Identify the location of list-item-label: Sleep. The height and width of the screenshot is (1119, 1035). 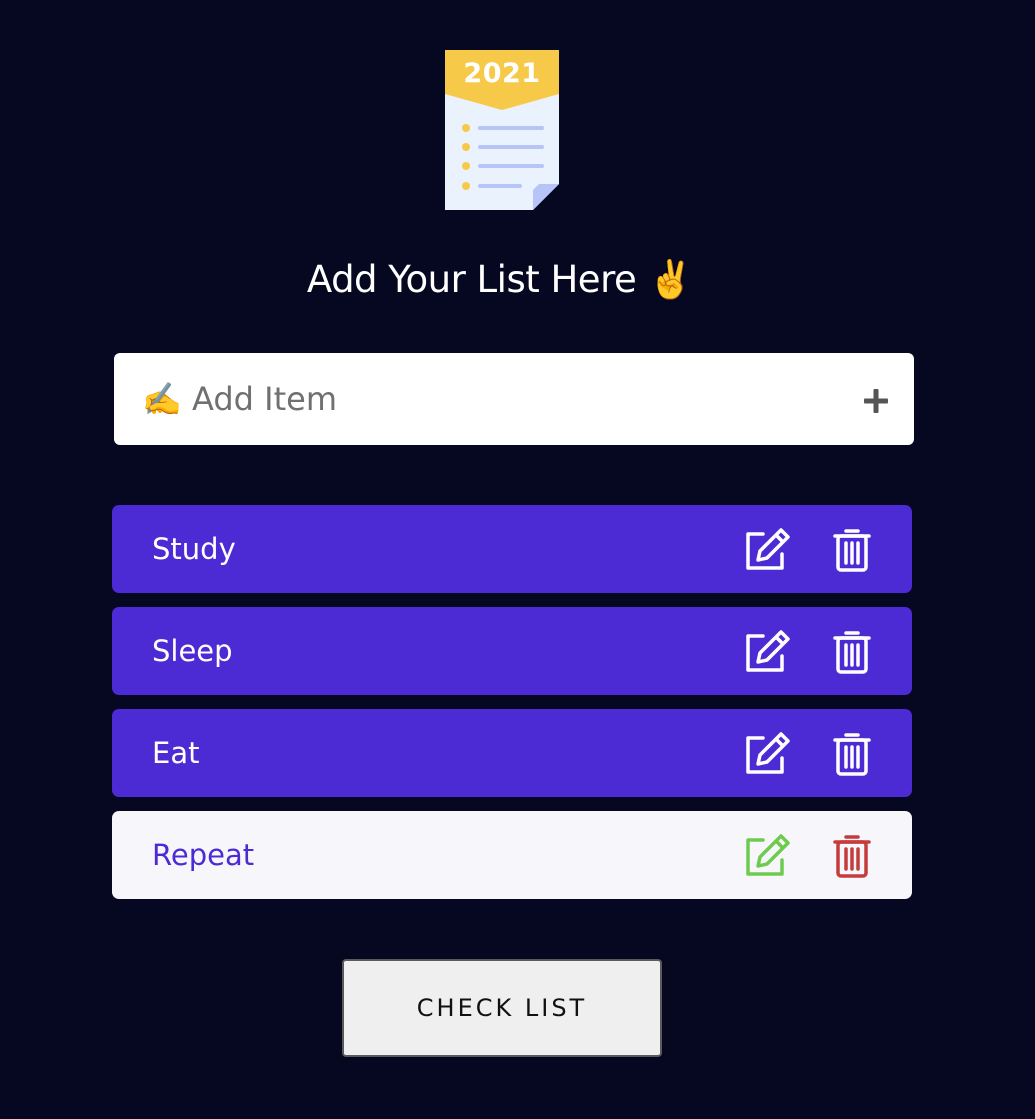
(192, 651).